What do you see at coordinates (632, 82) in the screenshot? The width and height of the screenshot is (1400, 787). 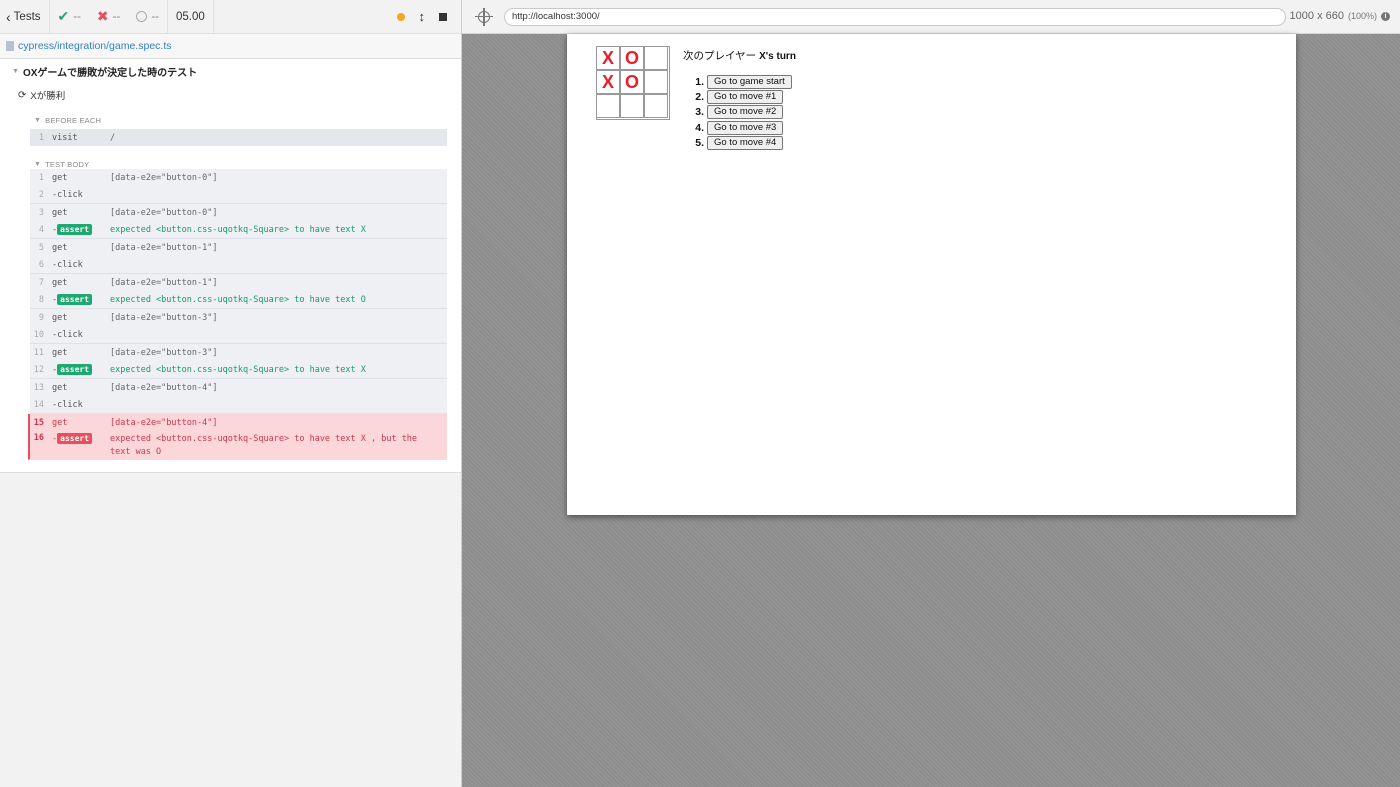 I see `board-square-4: O` at bounding box center [632, 82].